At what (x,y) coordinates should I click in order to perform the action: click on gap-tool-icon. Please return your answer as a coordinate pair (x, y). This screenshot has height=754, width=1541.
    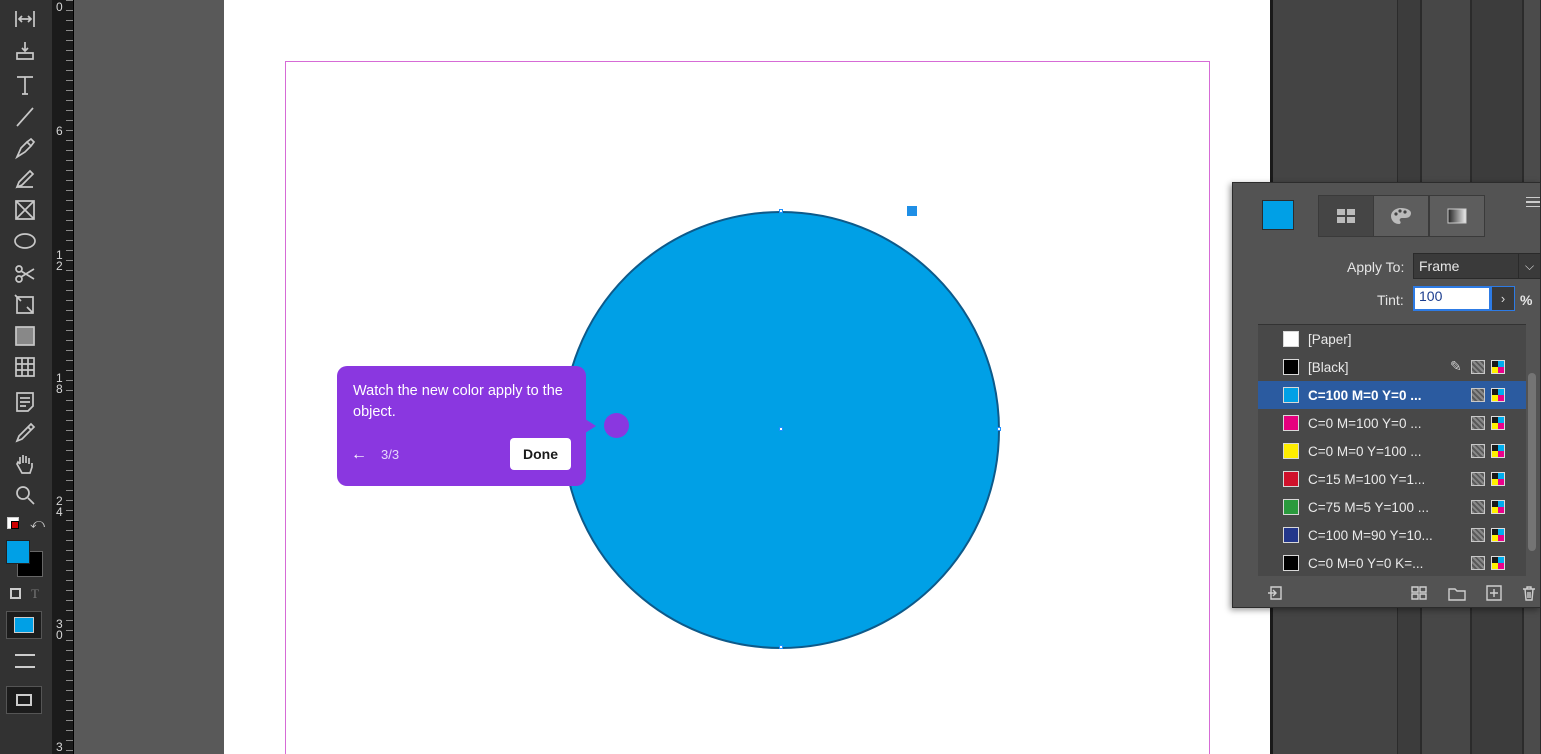
    Looking at the image, I should click on (25, 19).